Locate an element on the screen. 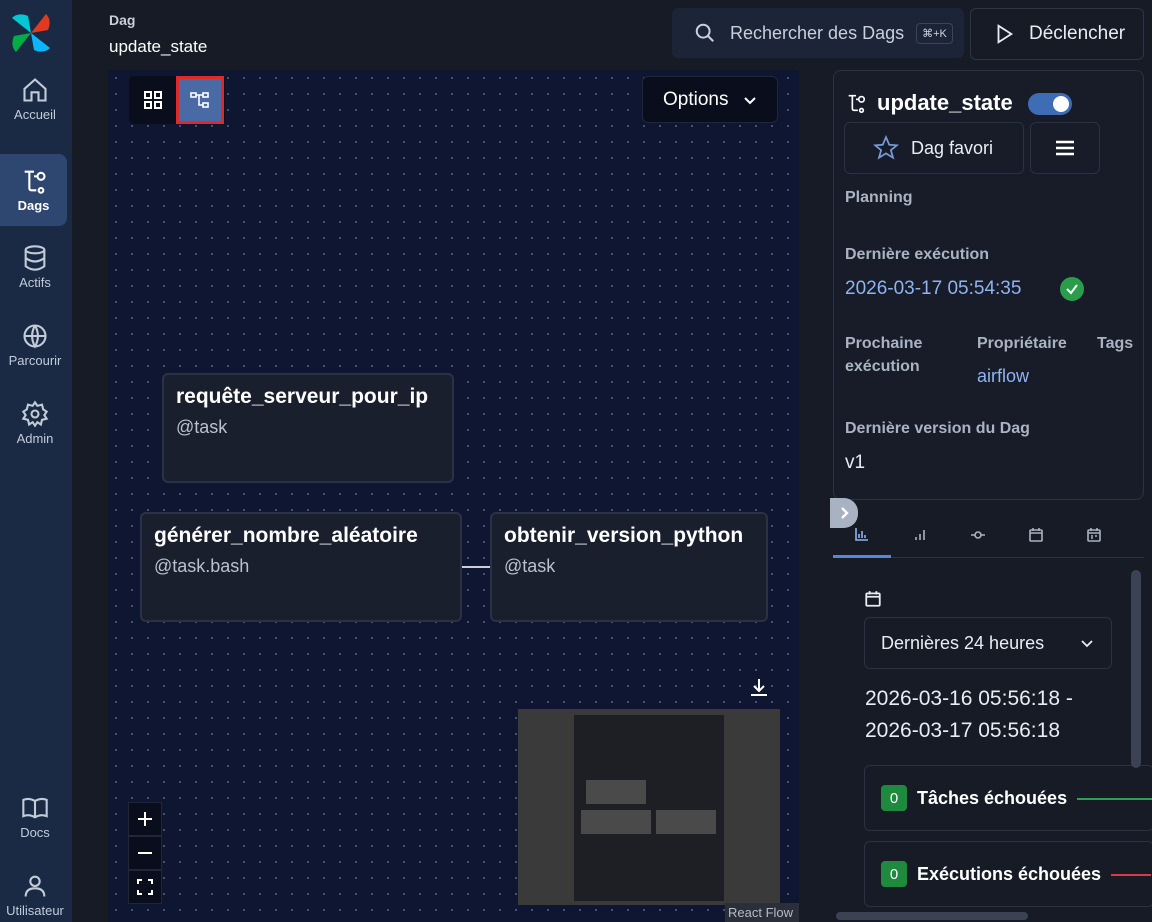 The image size is (1152, 922). minimap is located at coordinates (649, 807).